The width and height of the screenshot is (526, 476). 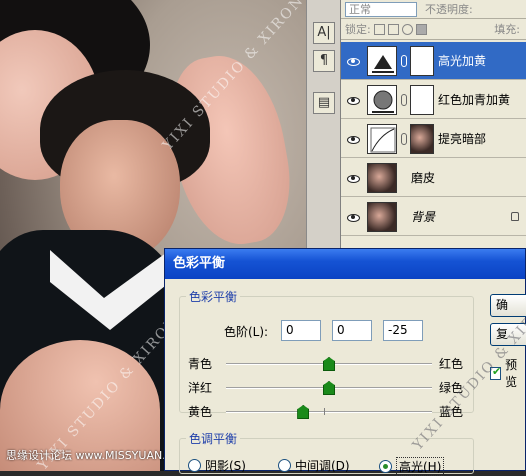 What do you see at coordinates (303, 412) in the screenshot?
I see `slider-thumb` at bounding box center [303, 412].